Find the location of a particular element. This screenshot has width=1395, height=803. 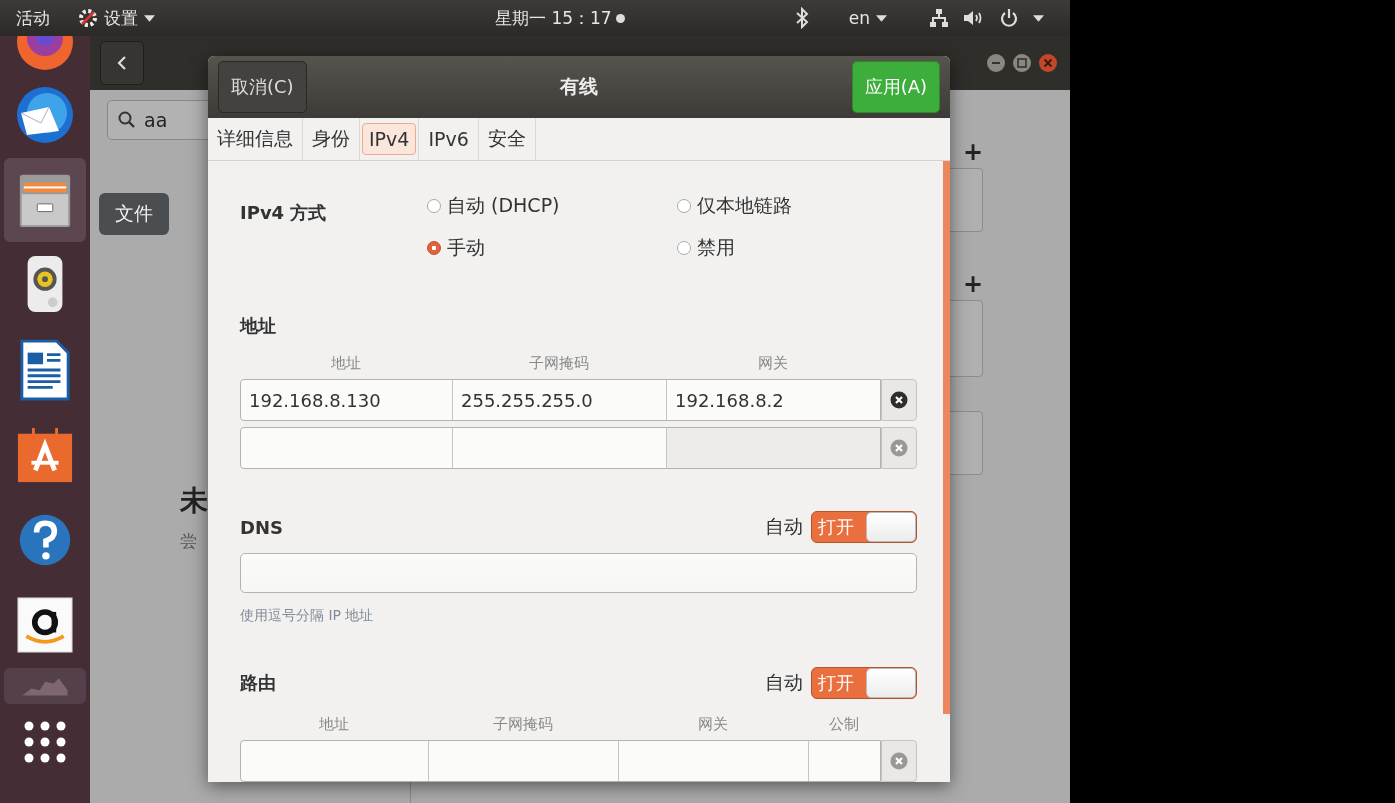

section-title: 路由 is located at coordinates (258, 683).